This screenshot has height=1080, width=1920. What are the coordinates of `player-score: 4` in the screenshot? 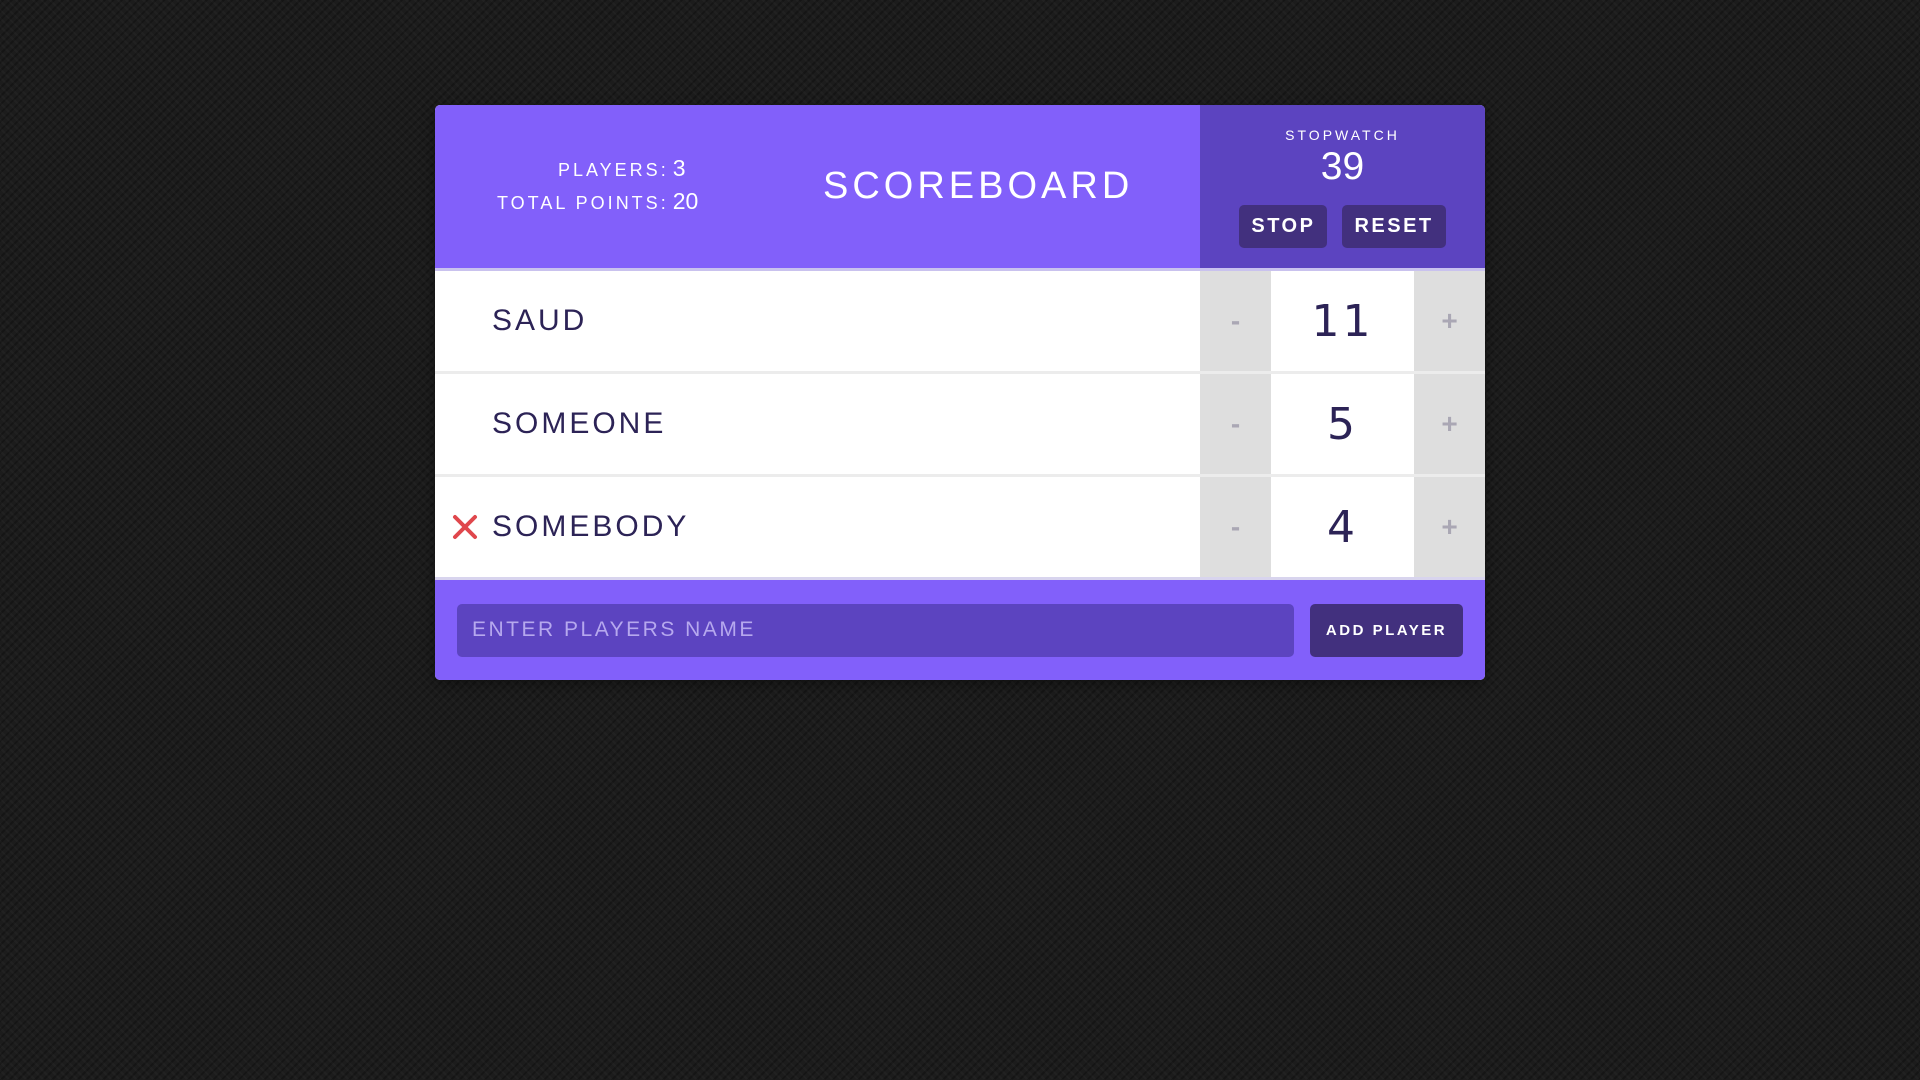 It's located at (1342, 527).